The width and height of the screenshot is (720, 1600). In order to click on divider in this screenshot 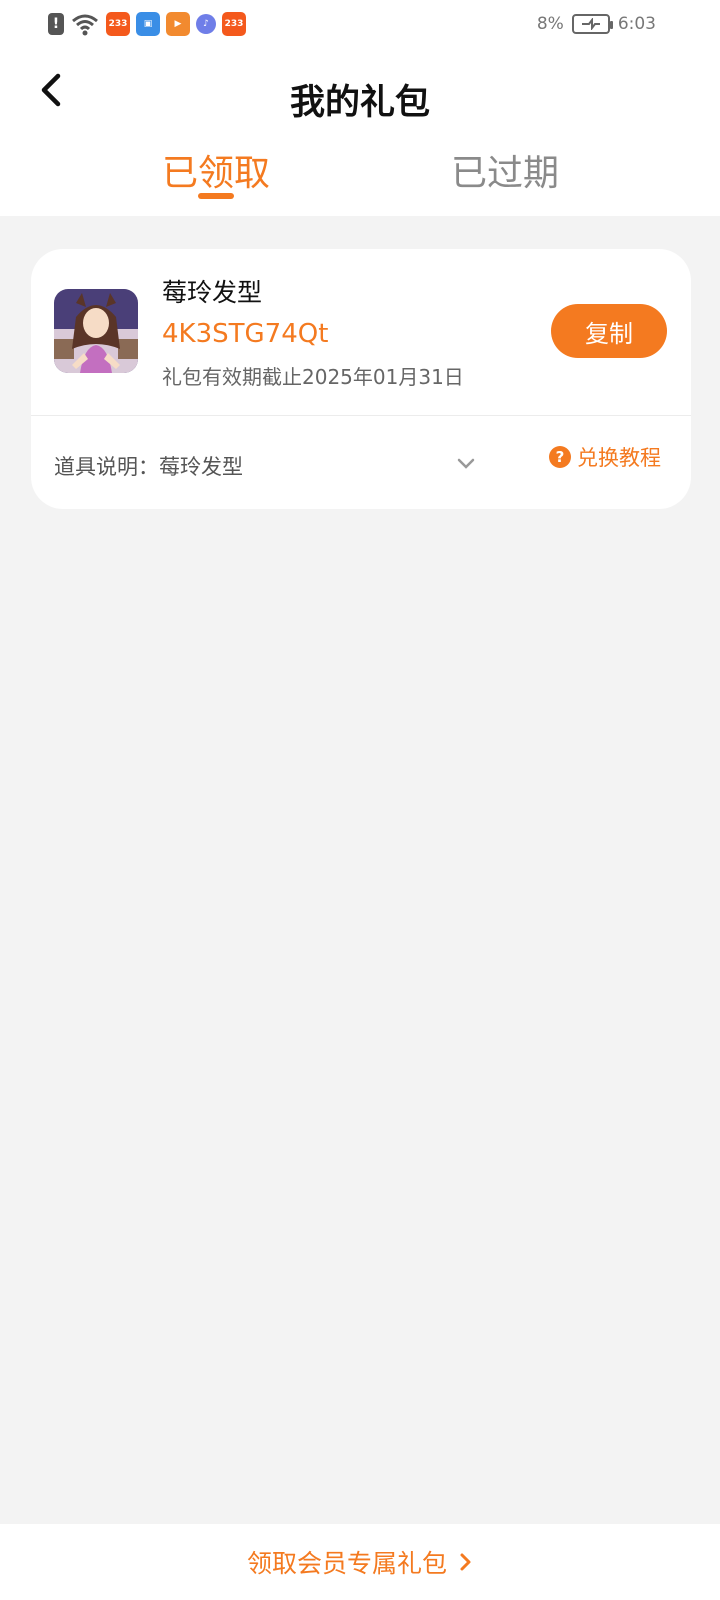, I will do `click(361, 415)`.